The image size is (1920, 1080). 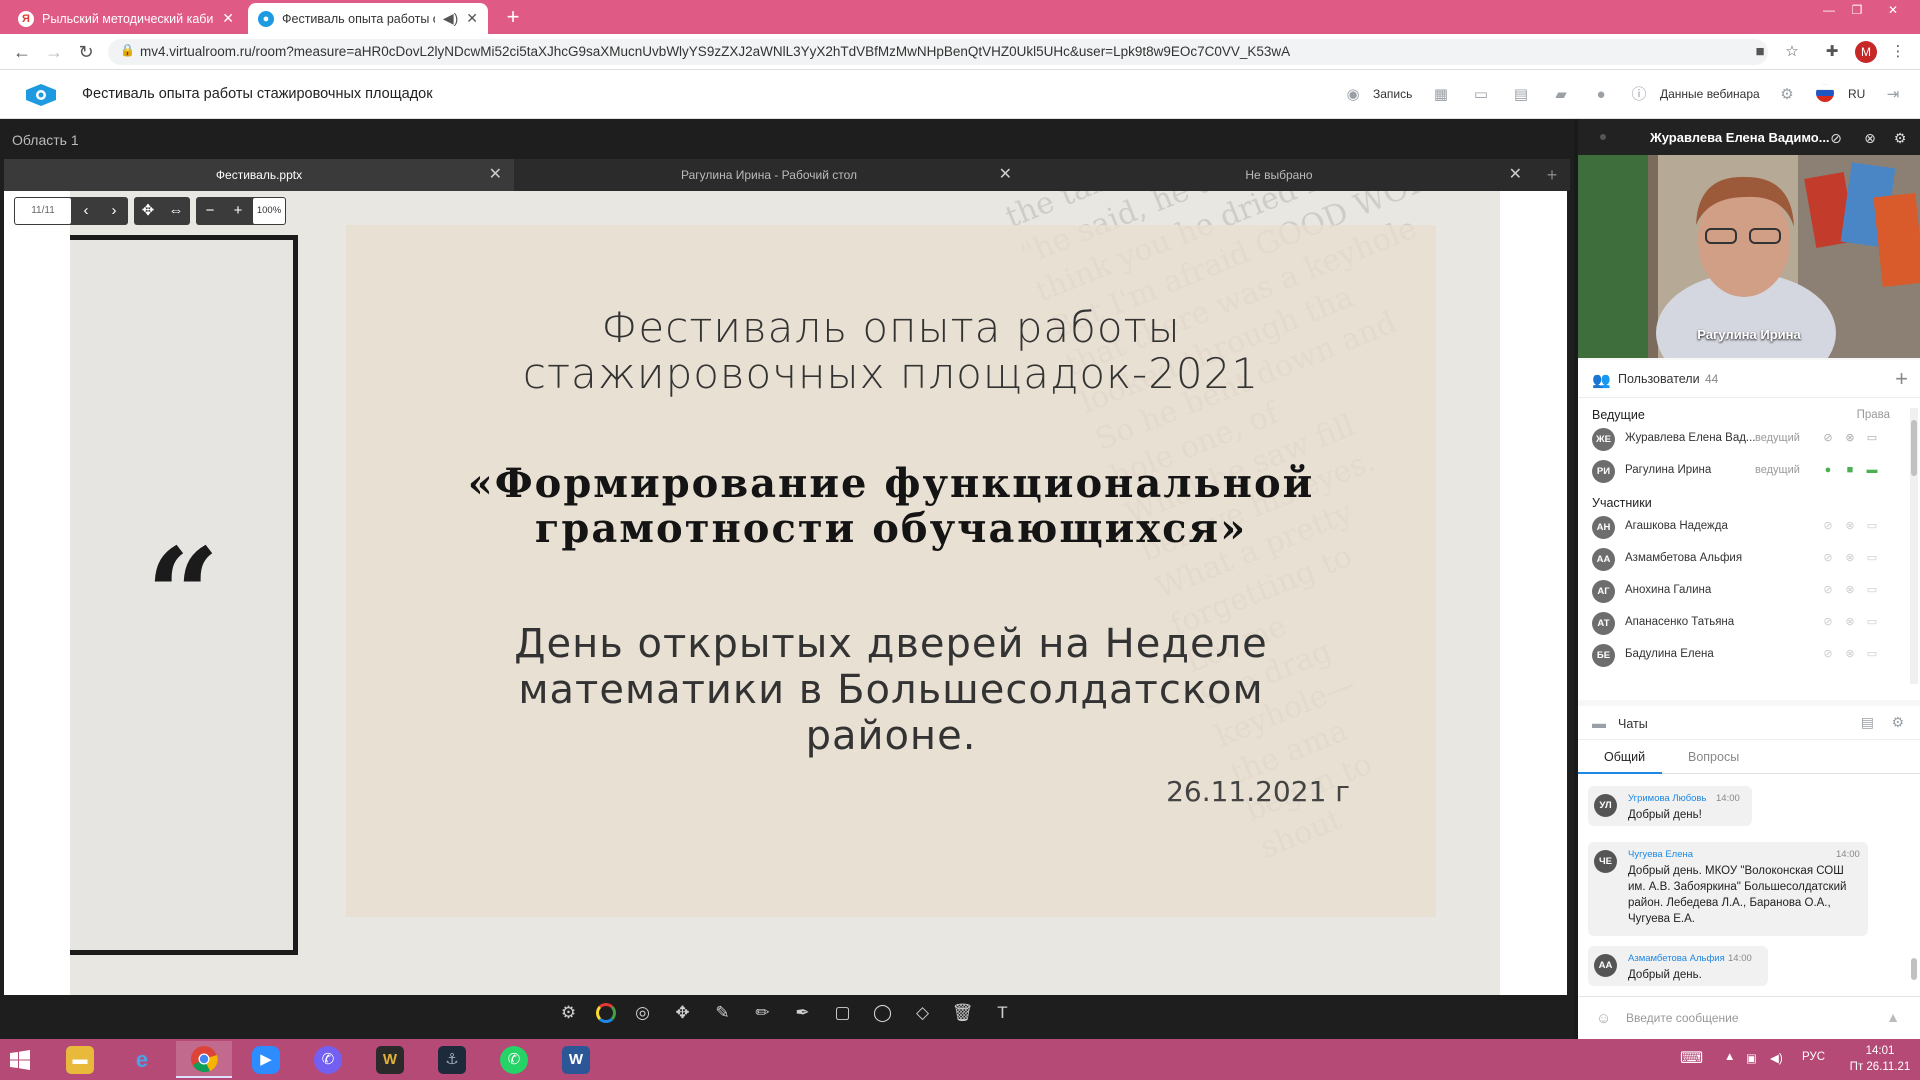 I want to click on user-icon: ●, so click(x=1601, y=95).